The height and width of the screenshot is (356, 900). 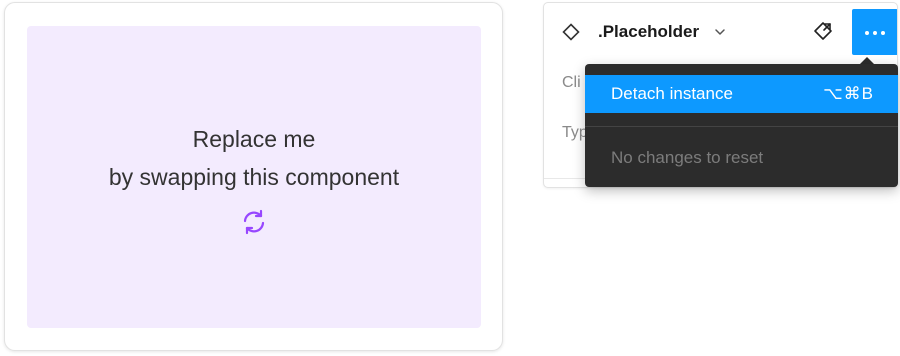 I want to click on placeholder-subtitle: by swapping this component, so click(x=254, y=177).